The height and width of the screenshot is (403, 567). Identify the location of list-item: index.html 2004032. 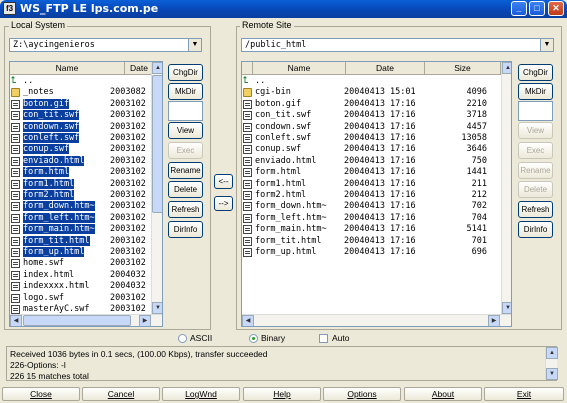
(80, 275).